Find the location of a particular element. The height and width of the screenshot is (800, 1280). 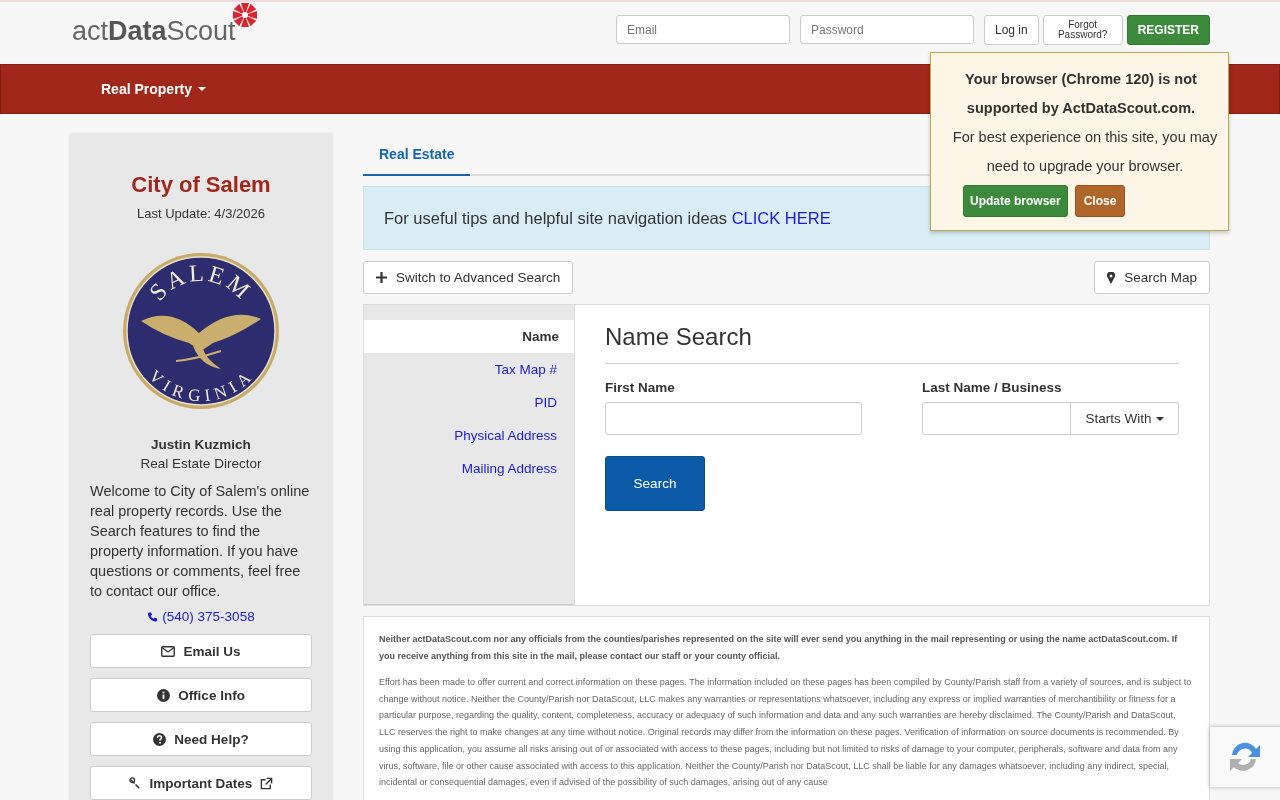

help-icon is located at coordinates (160, 739).